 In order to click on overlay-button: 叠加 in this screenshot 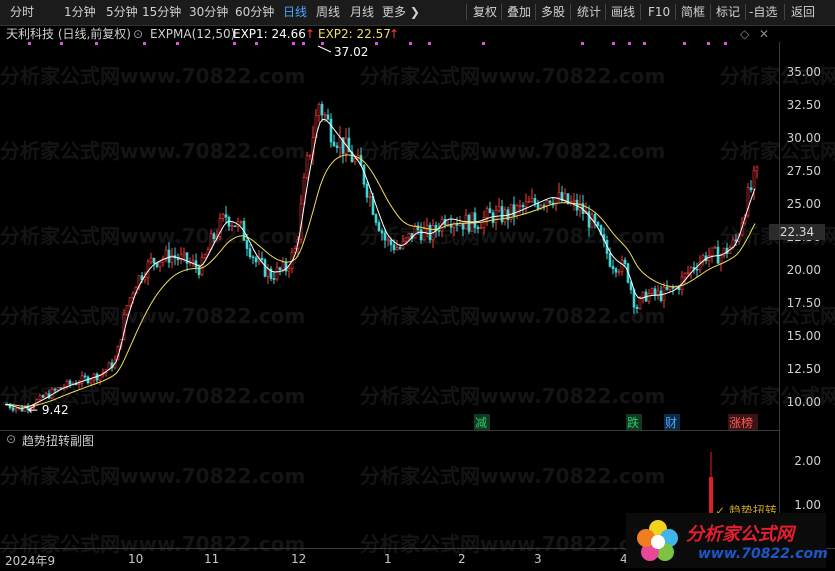, I will do `click(519, 12)`.